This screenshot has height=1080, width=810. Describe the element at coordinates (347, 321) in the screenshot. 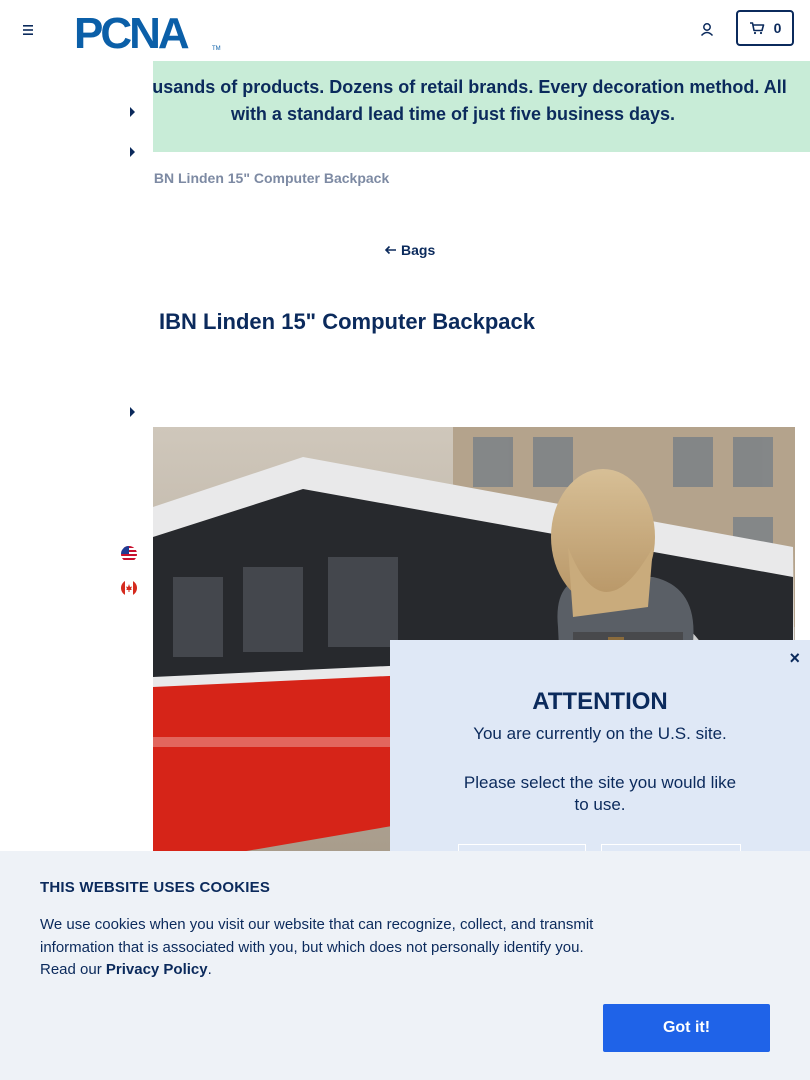

I see `product-title: IBN Linden 15" Computer Backpack` at that location.